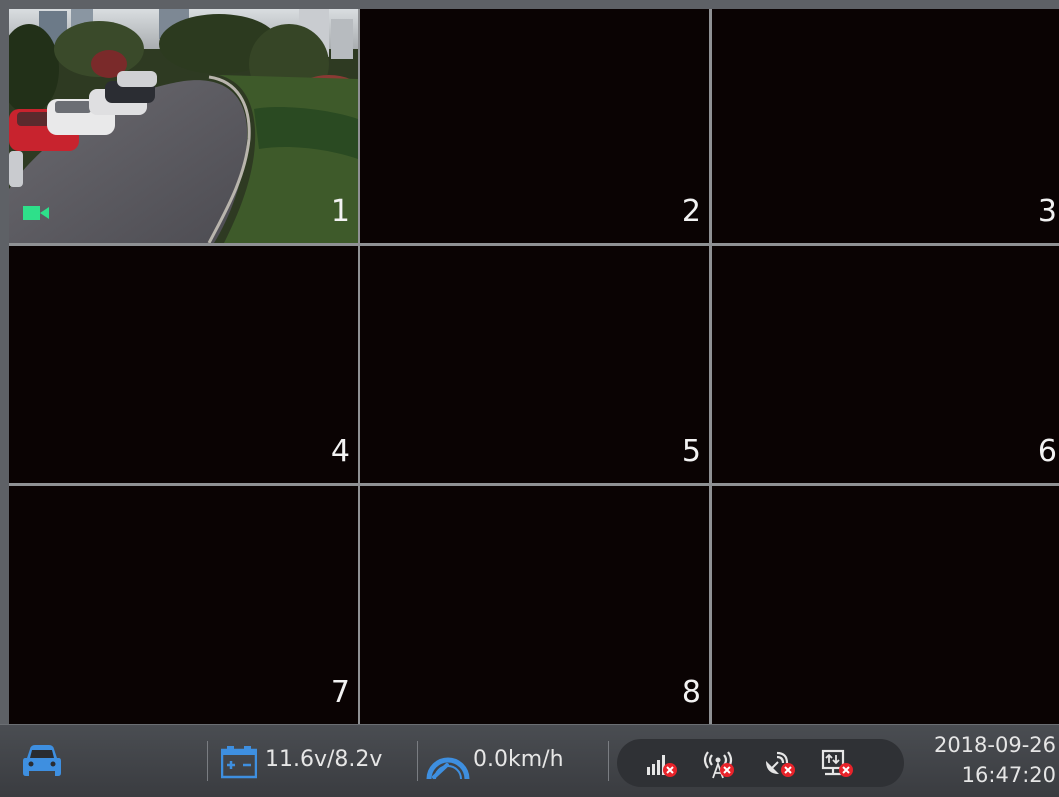 The width and height of the screenshot is (1059, 797). I want to click on status-bar: 11.6v/8.2v 0.0km/h 2018-09-26 16:47:20, so click(529, 760).